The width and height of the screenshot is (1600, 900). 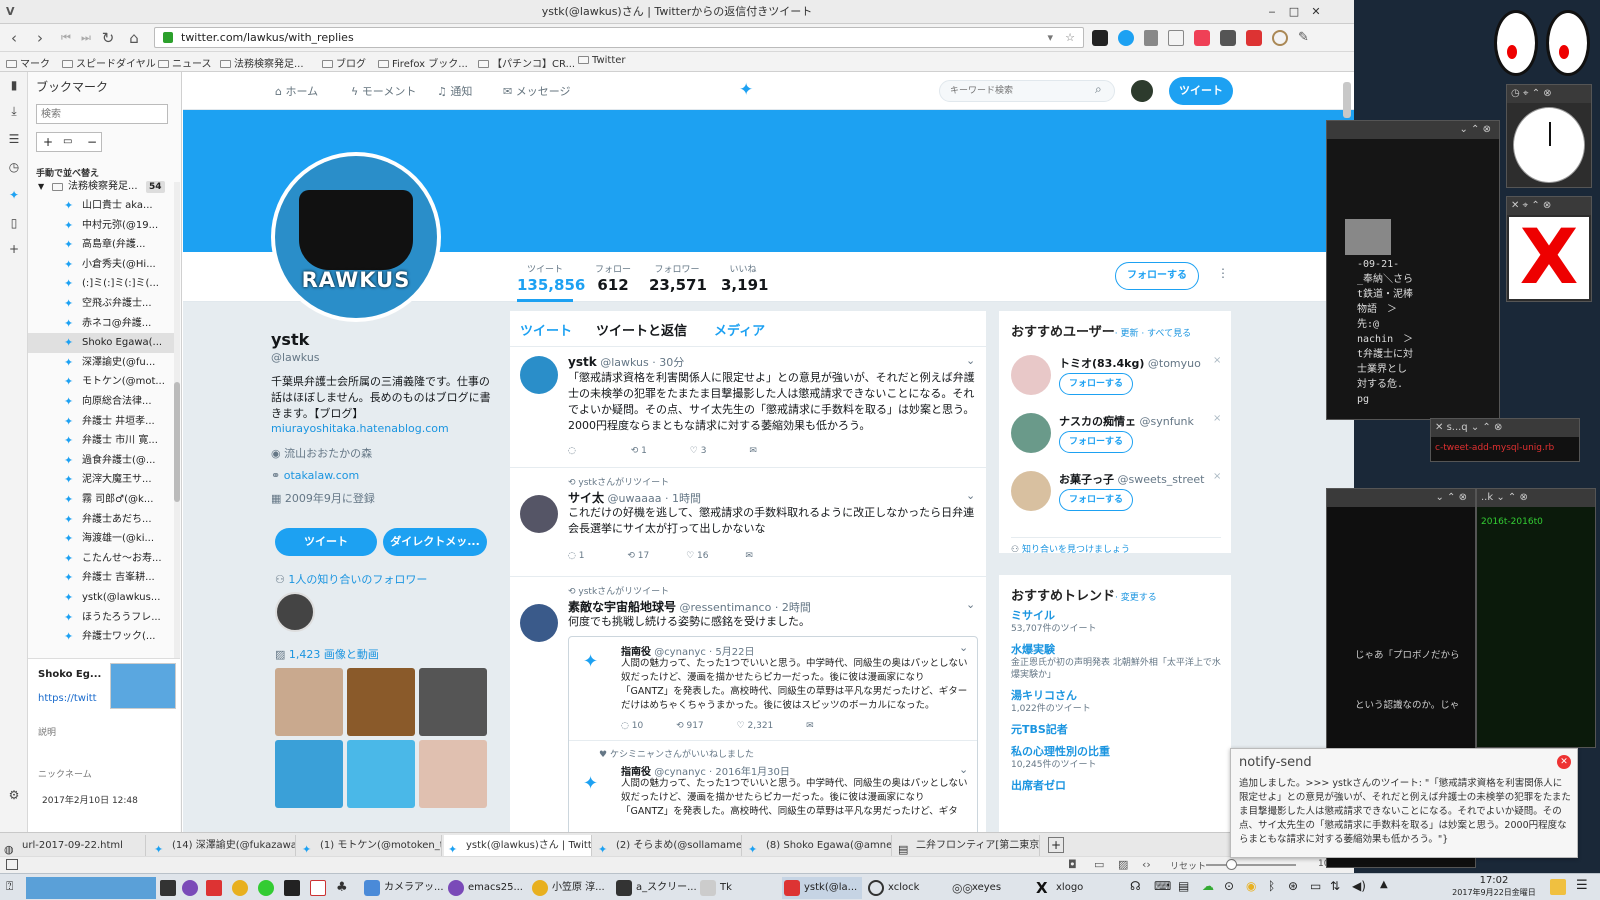 I want to click on more-icon: ⋮, so click(x=1223, y=273).